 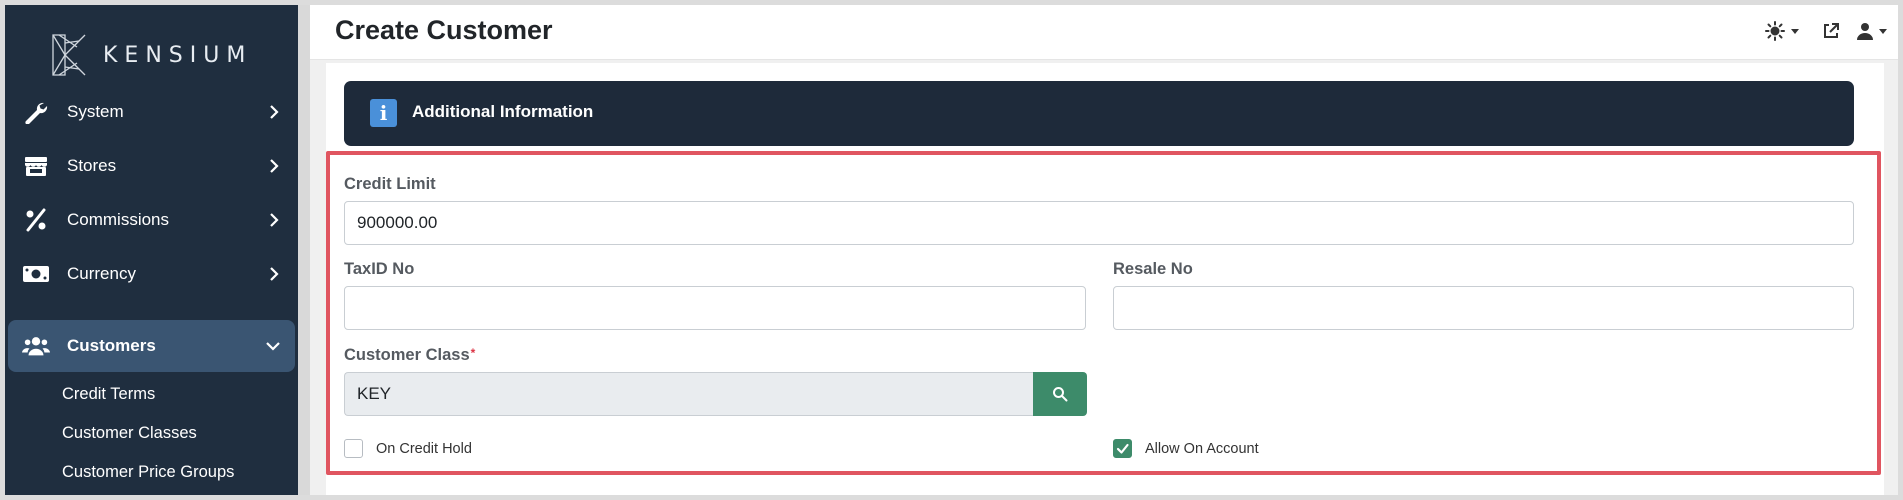 What do you see at coordinates (304, 250) in the screenshot?
I see `sidebar-scrollbar` at bounding box center [304, 250].